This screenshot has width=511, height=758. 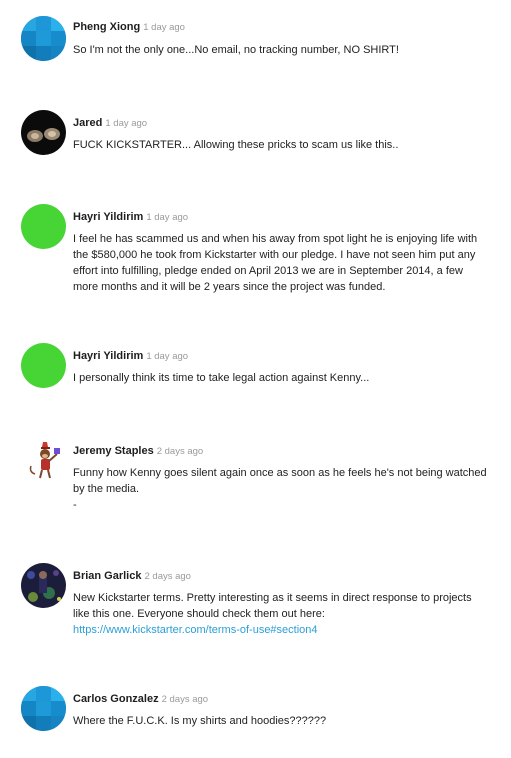 I want to click on author-name: Jared, so click(x=87, y=123).